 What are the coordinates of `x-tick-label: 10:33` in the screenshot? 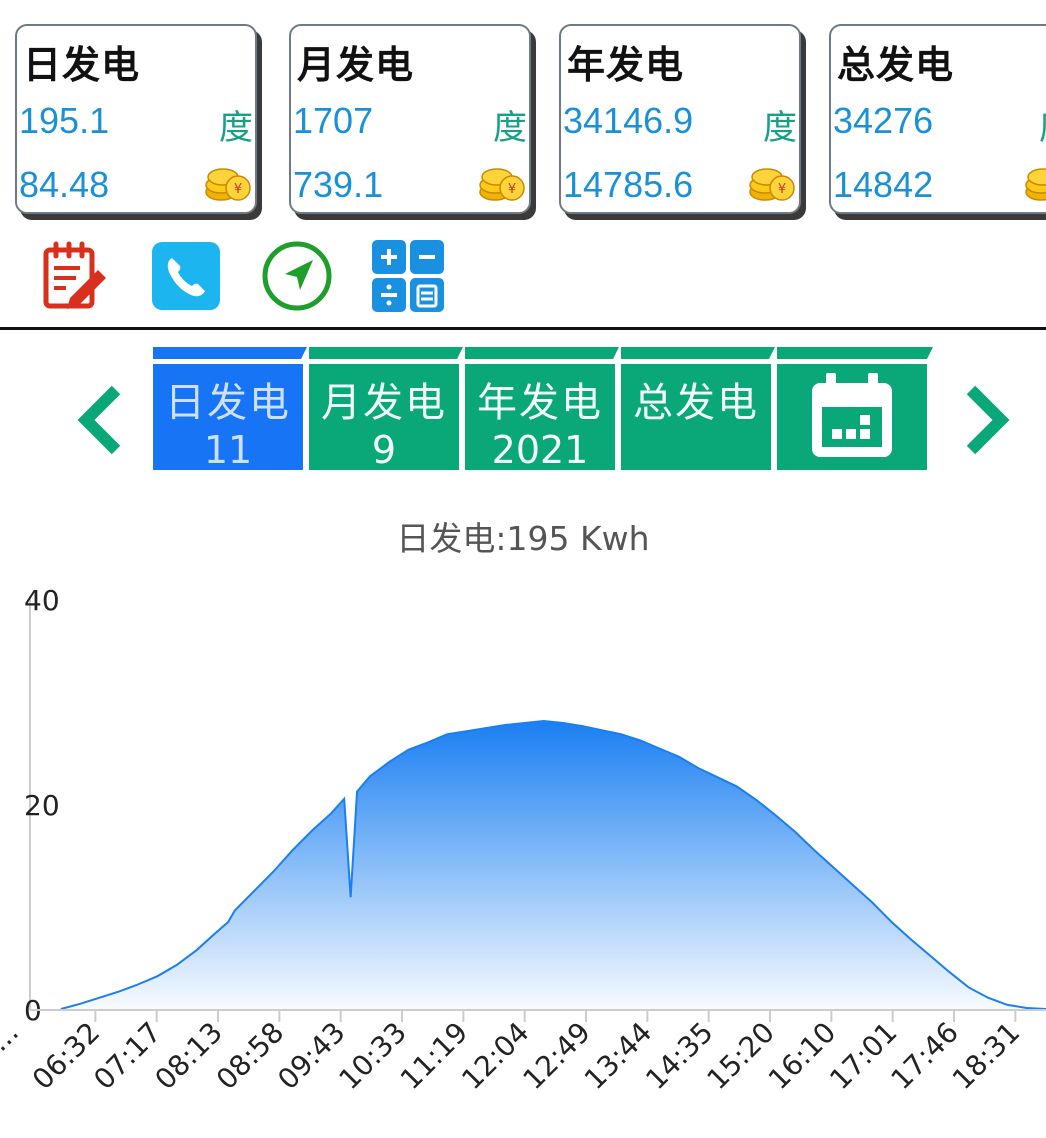 It's located at (373, 1056).